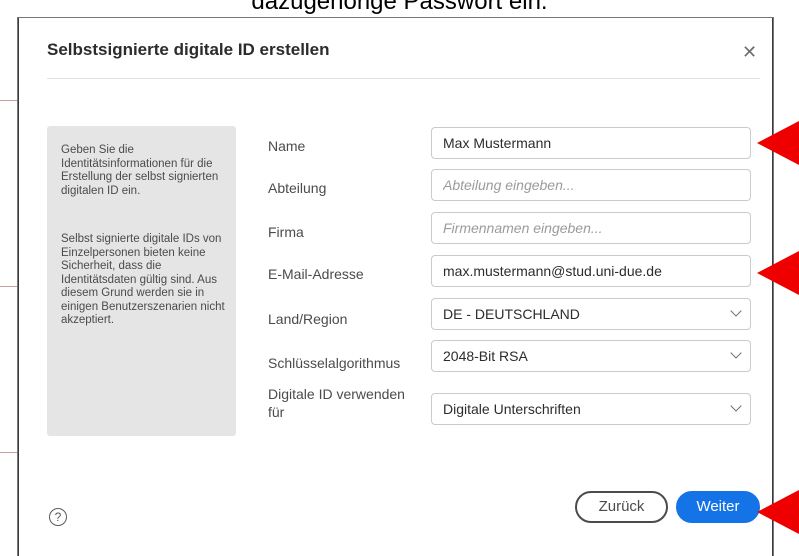 The image size is (799, 556). I want to click on usage-select: Digitale Unterschriften, so click(591, 409).